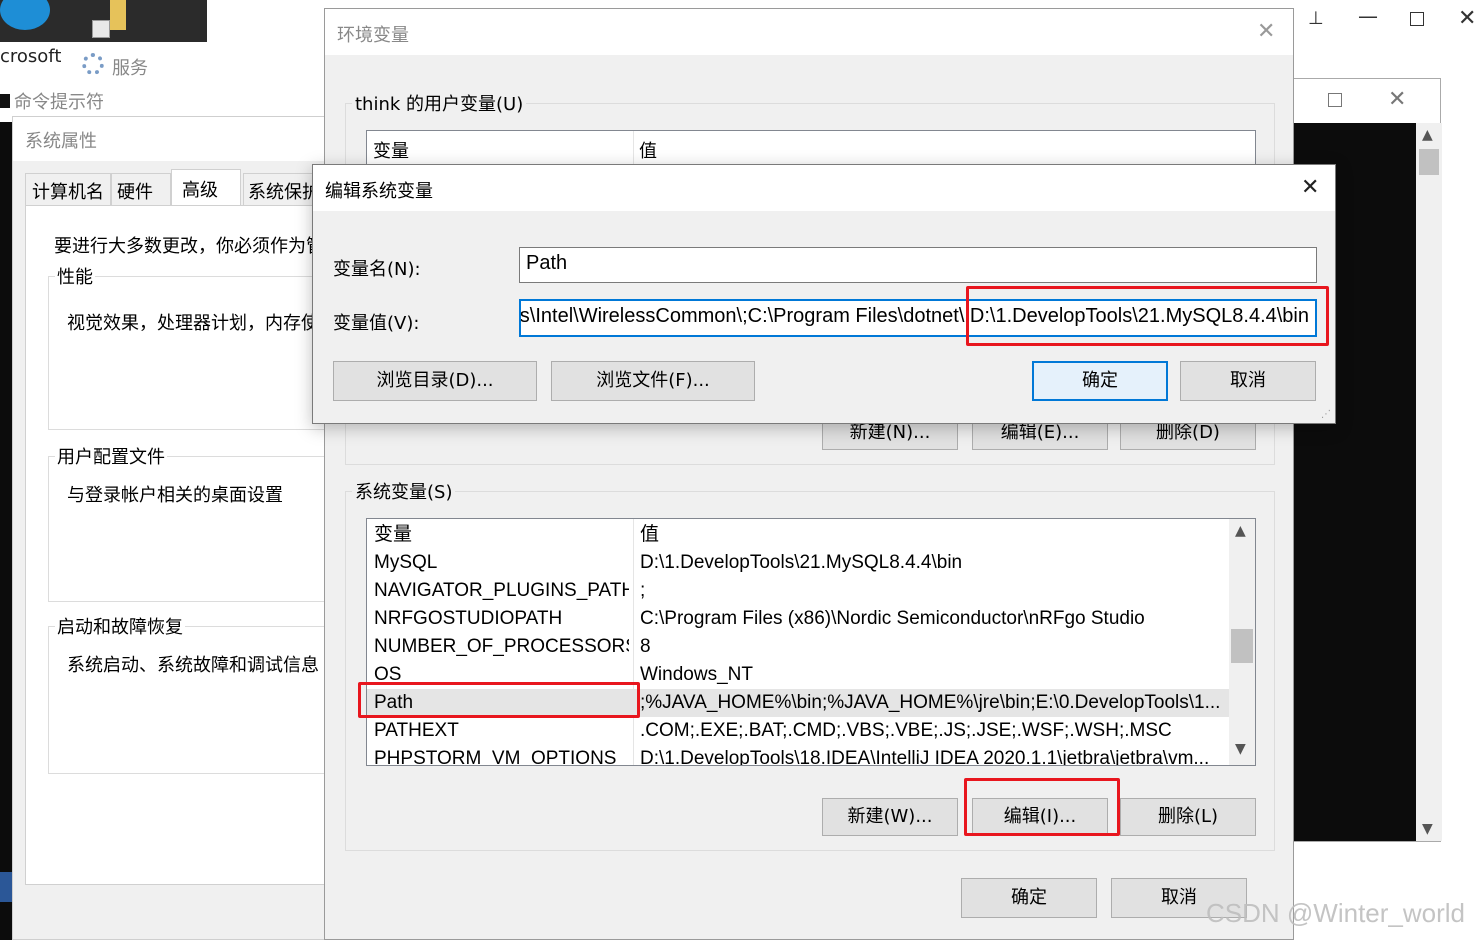 Image resolution: width=1477 pixels, height=940 pixels. Describe the element at coordinates (1368, 16) in the screenshot. I see `minimize-icon: —` at that location.